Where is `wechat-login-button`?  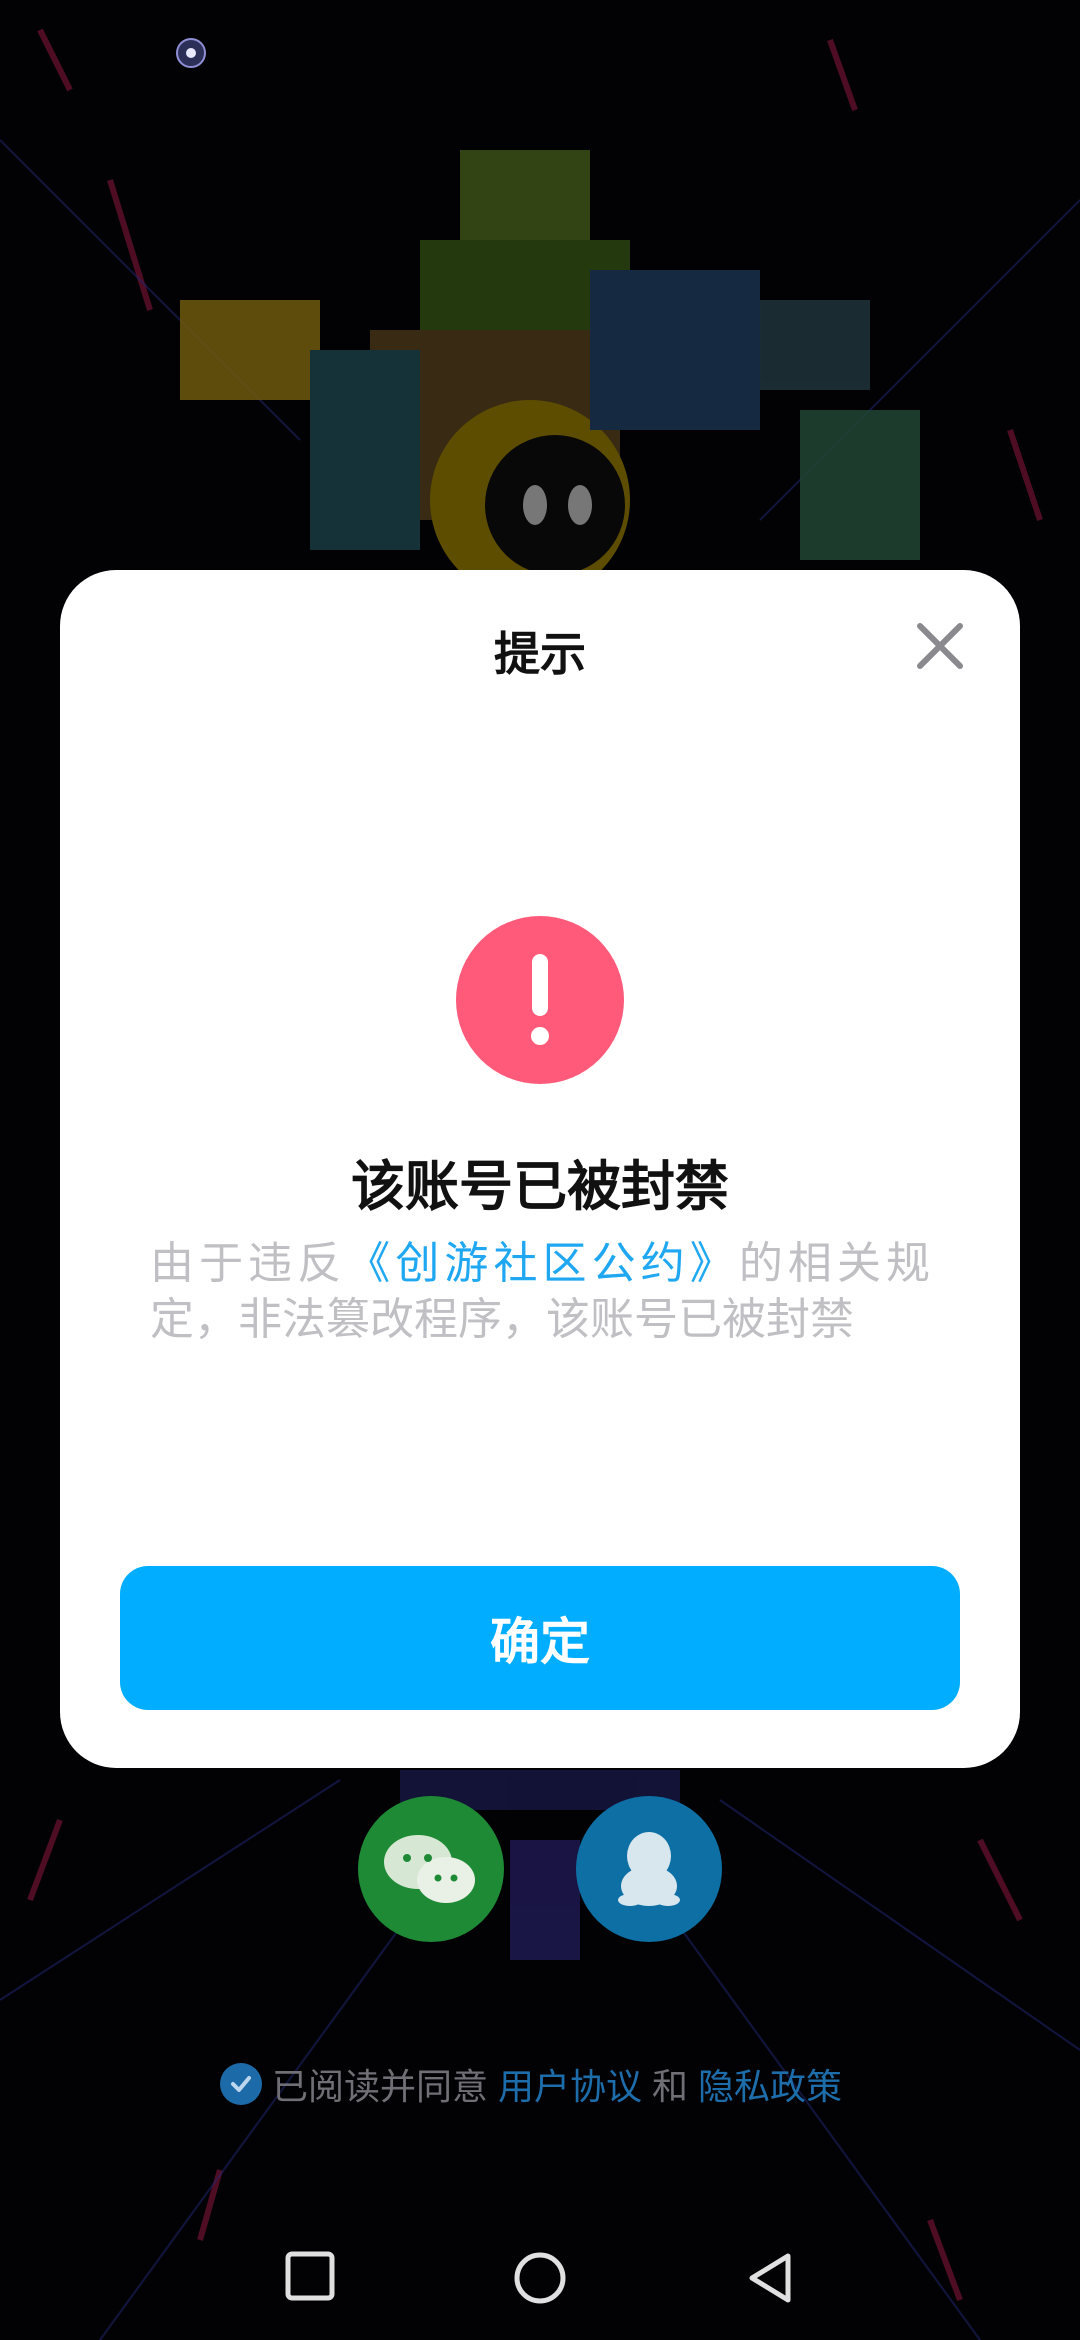
wechat-login-button is located at coordinates (431, 1869).